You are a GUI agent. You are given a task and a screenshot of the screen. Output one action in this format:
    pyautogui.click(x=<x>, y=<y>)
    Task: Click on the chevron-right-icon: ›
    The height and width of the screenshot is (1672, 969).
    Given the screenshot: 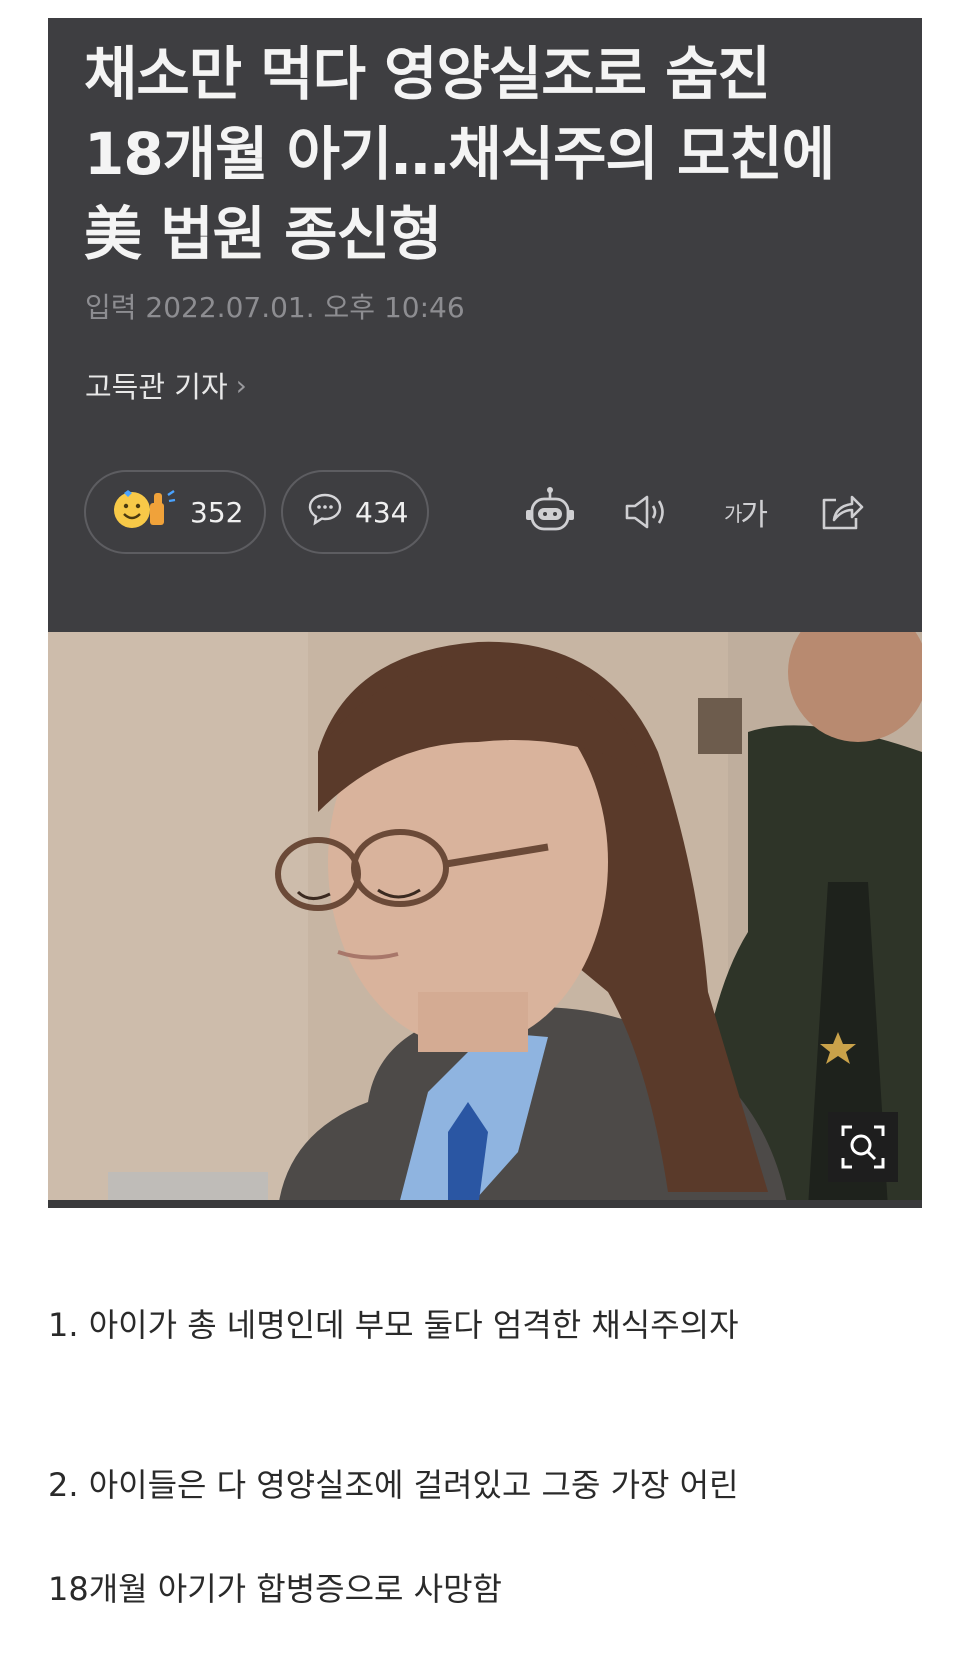 What is the action you would take?
    pyautogui.click(x=241, y=385)
    